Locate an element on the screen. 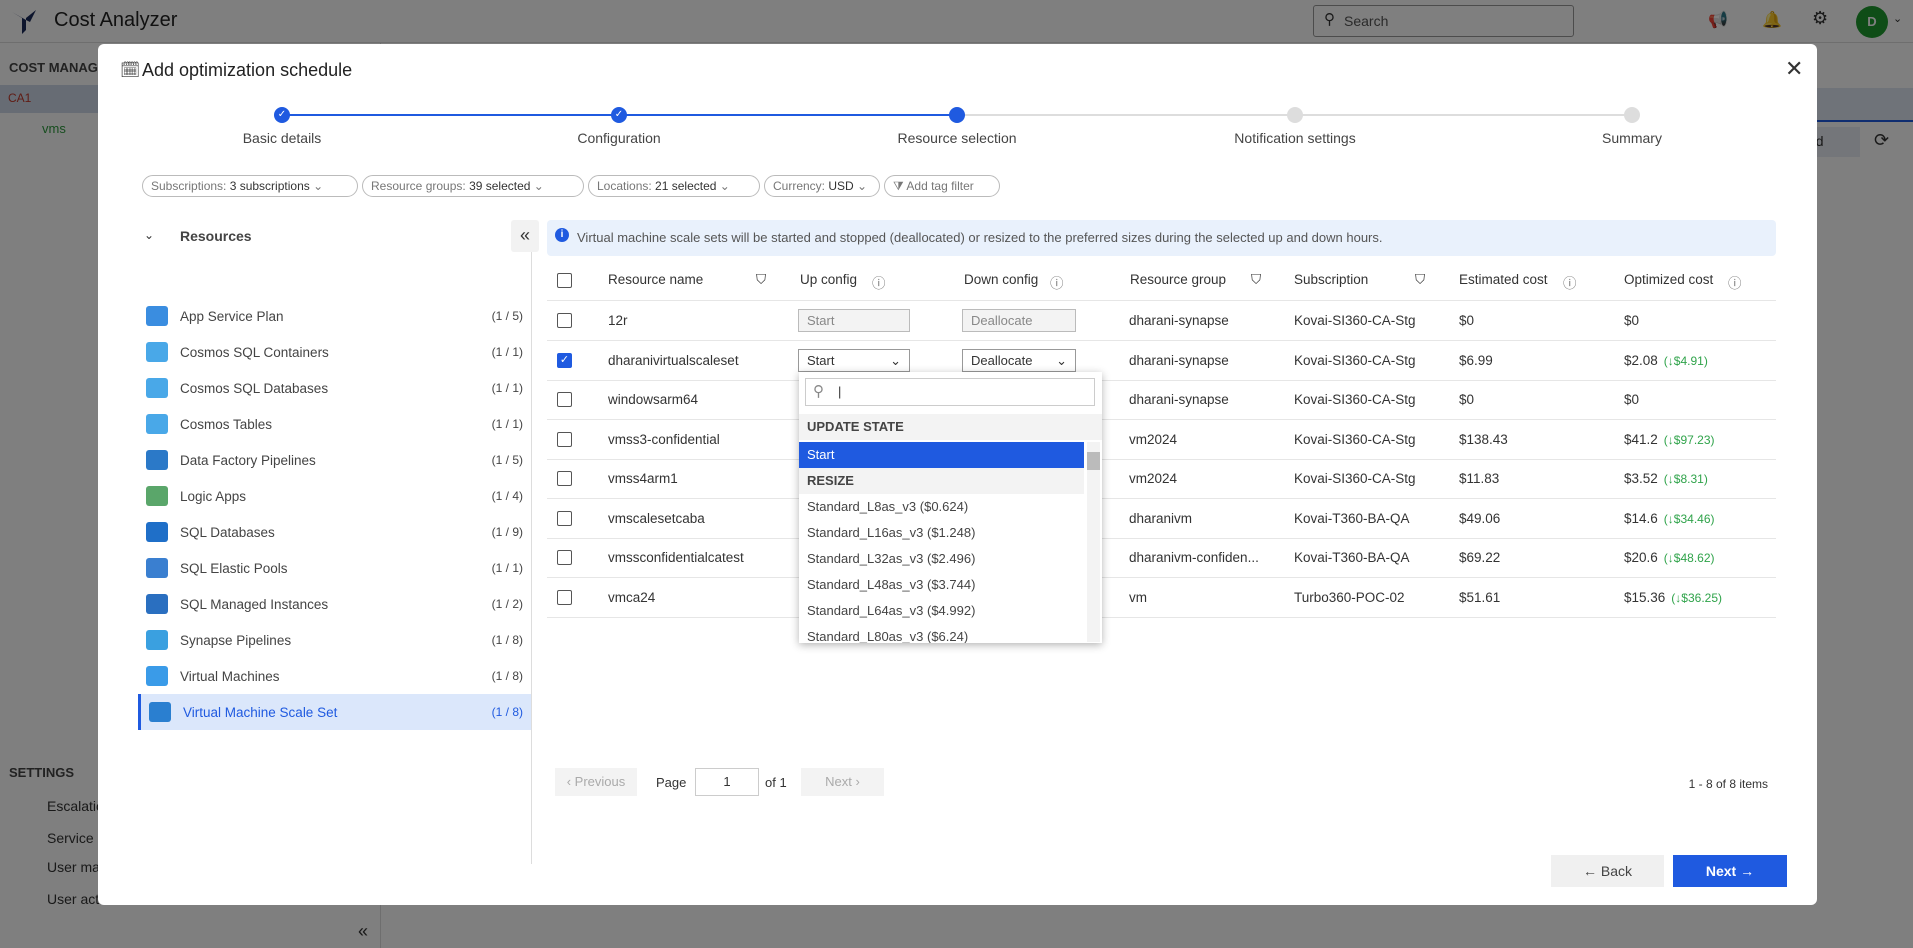  option-start: Start is located at coordinates (941, 455).